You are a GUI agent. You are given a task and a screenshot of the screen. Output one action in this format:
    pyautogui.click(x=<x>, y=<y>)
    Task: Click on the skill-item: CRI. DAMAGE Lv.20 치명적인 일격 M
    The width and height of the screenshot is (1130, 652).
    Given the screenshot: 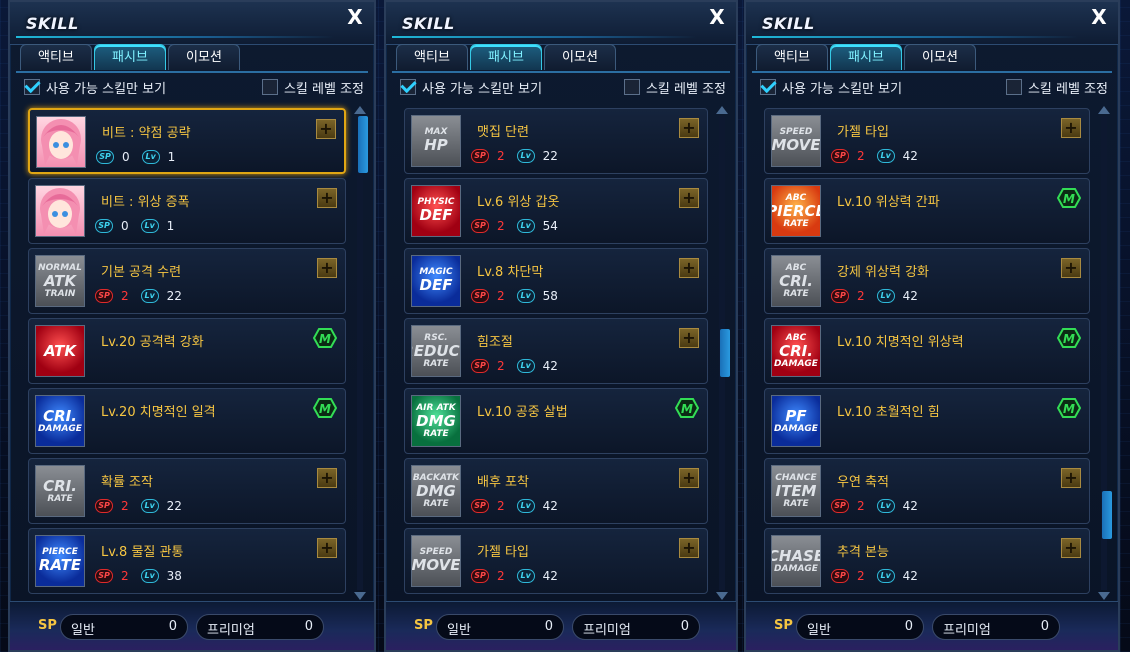 What is the action you would take?
    pyautogui.click(x=187, y=421)
    